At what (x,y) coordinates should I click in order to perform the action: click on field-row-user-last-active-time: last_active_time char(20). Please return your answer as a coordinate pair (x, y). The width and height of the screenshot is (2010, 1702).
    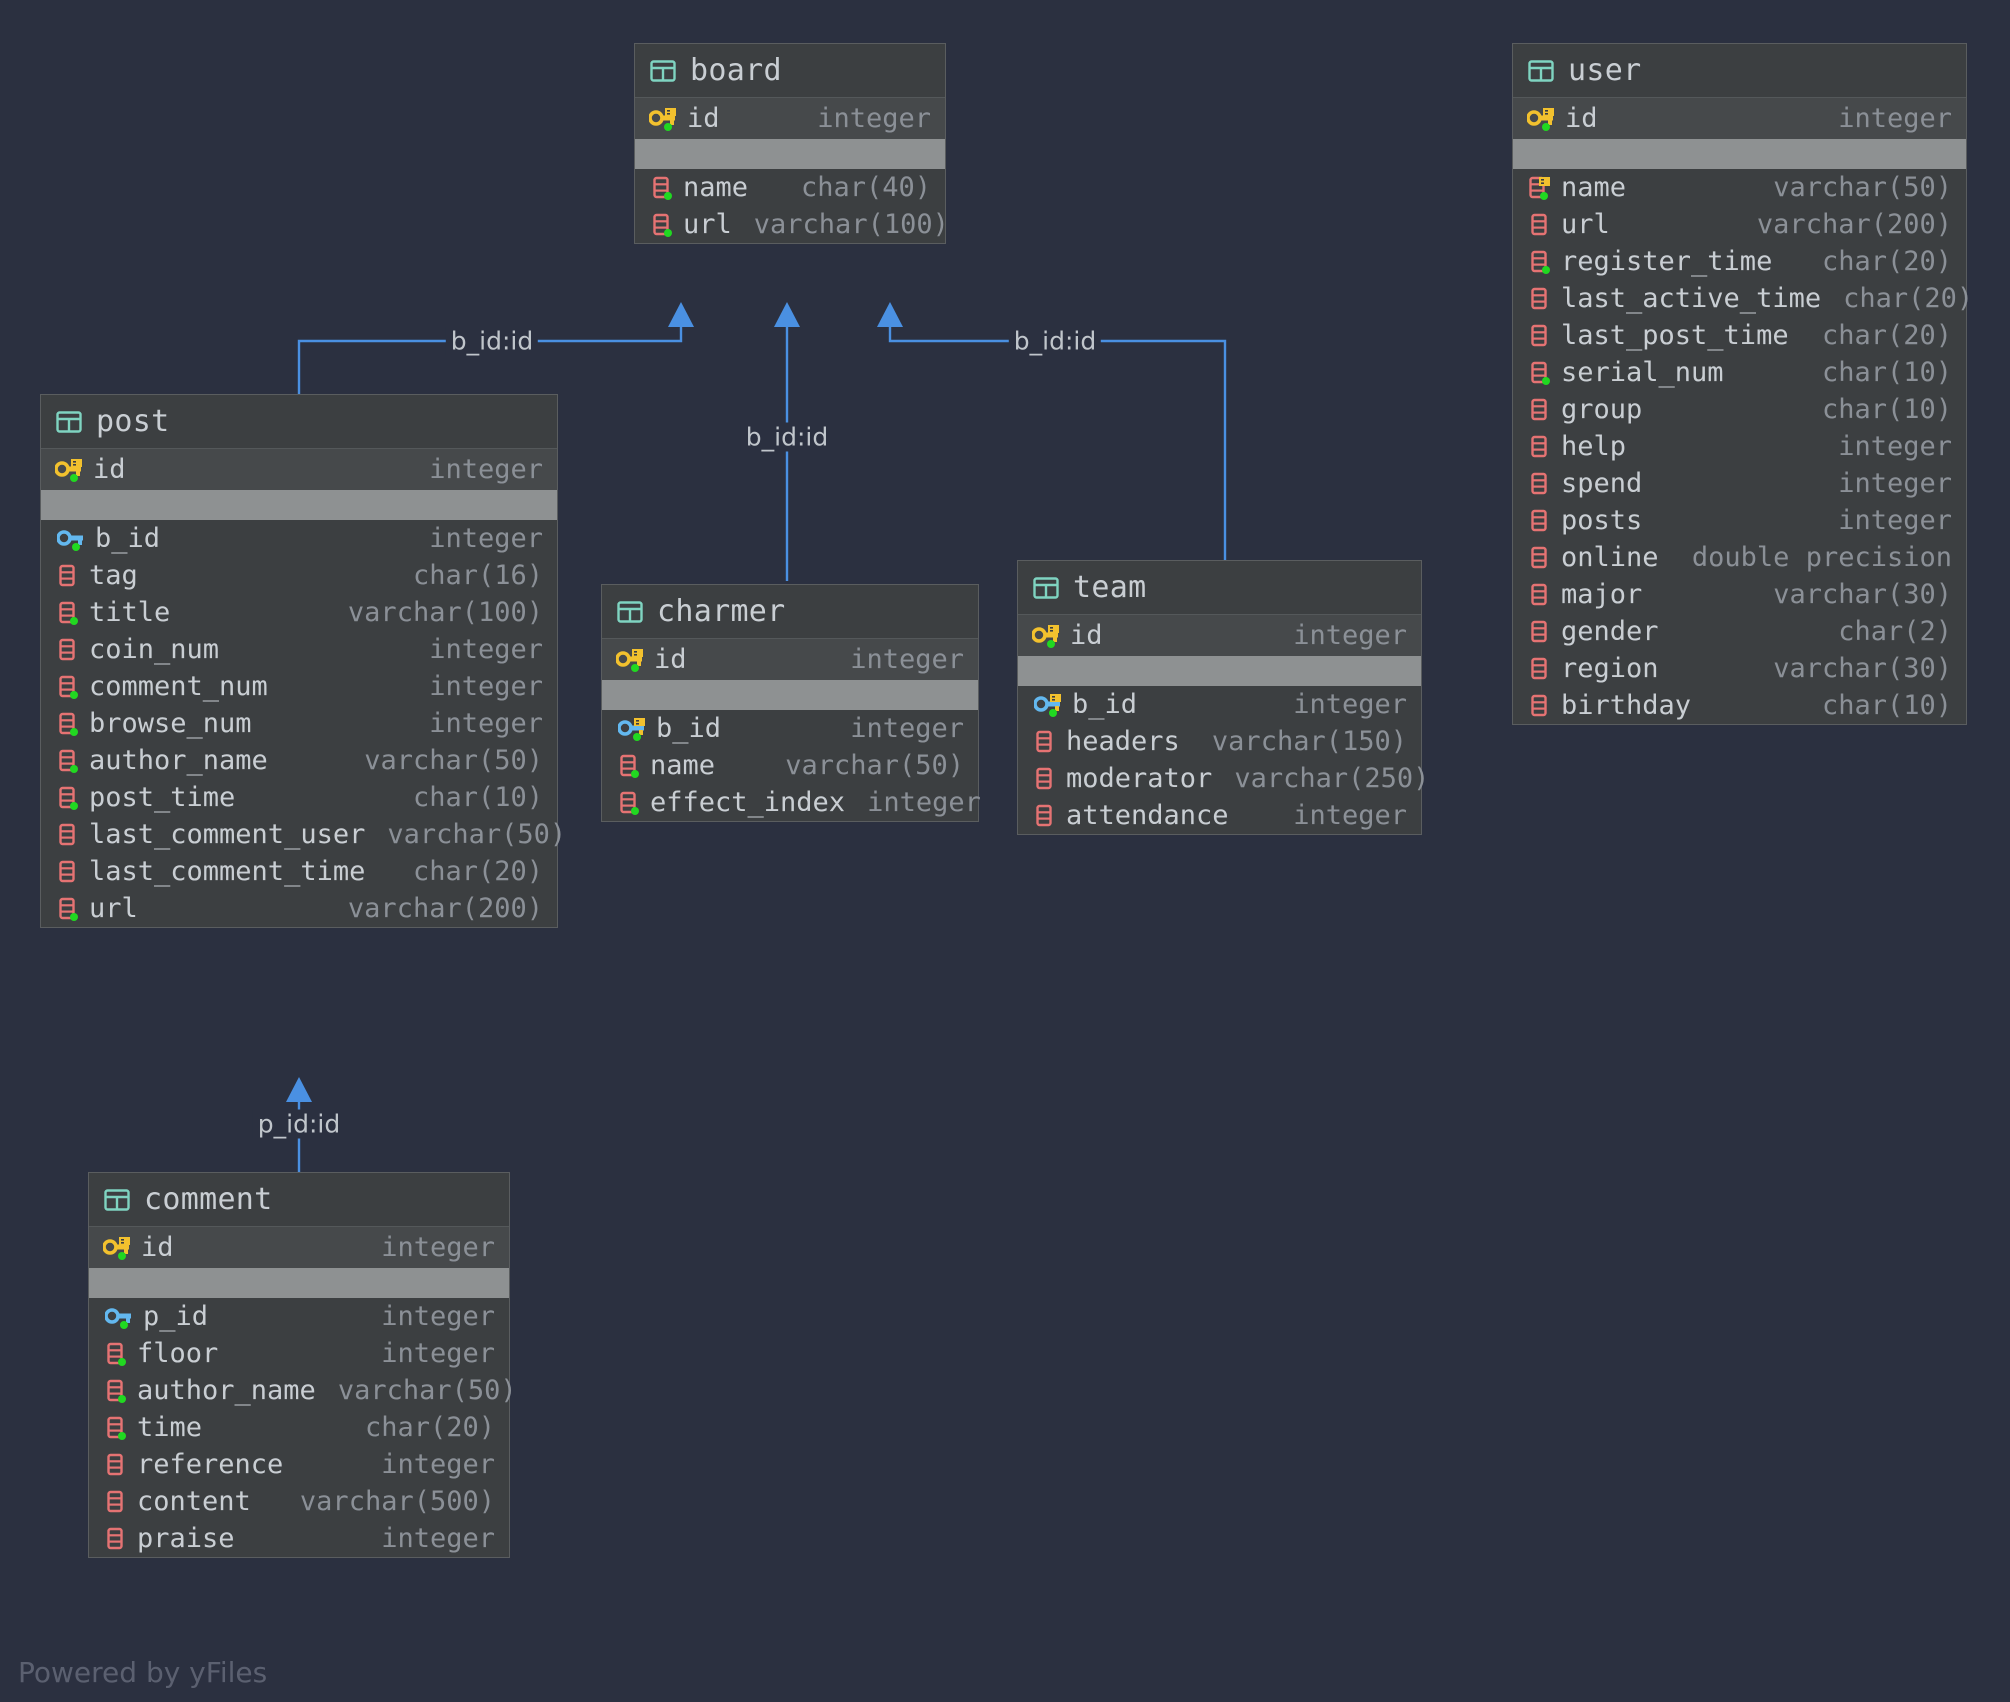
    Looking at the image, I should click on (1743, 298).